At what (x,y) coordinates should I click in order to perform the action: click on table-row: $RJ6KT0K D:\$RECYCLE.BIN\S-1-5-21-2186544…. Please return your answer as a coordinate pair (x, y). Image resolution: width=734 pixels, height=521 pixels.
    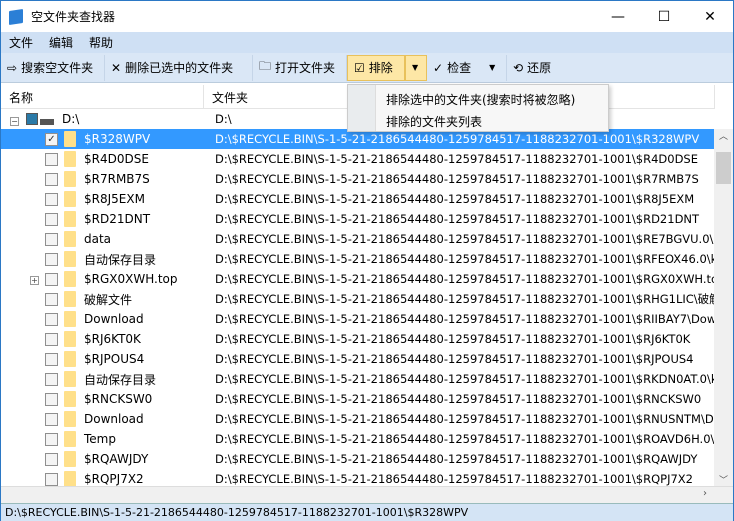
    Looking at the image, I should click on (357, 339).